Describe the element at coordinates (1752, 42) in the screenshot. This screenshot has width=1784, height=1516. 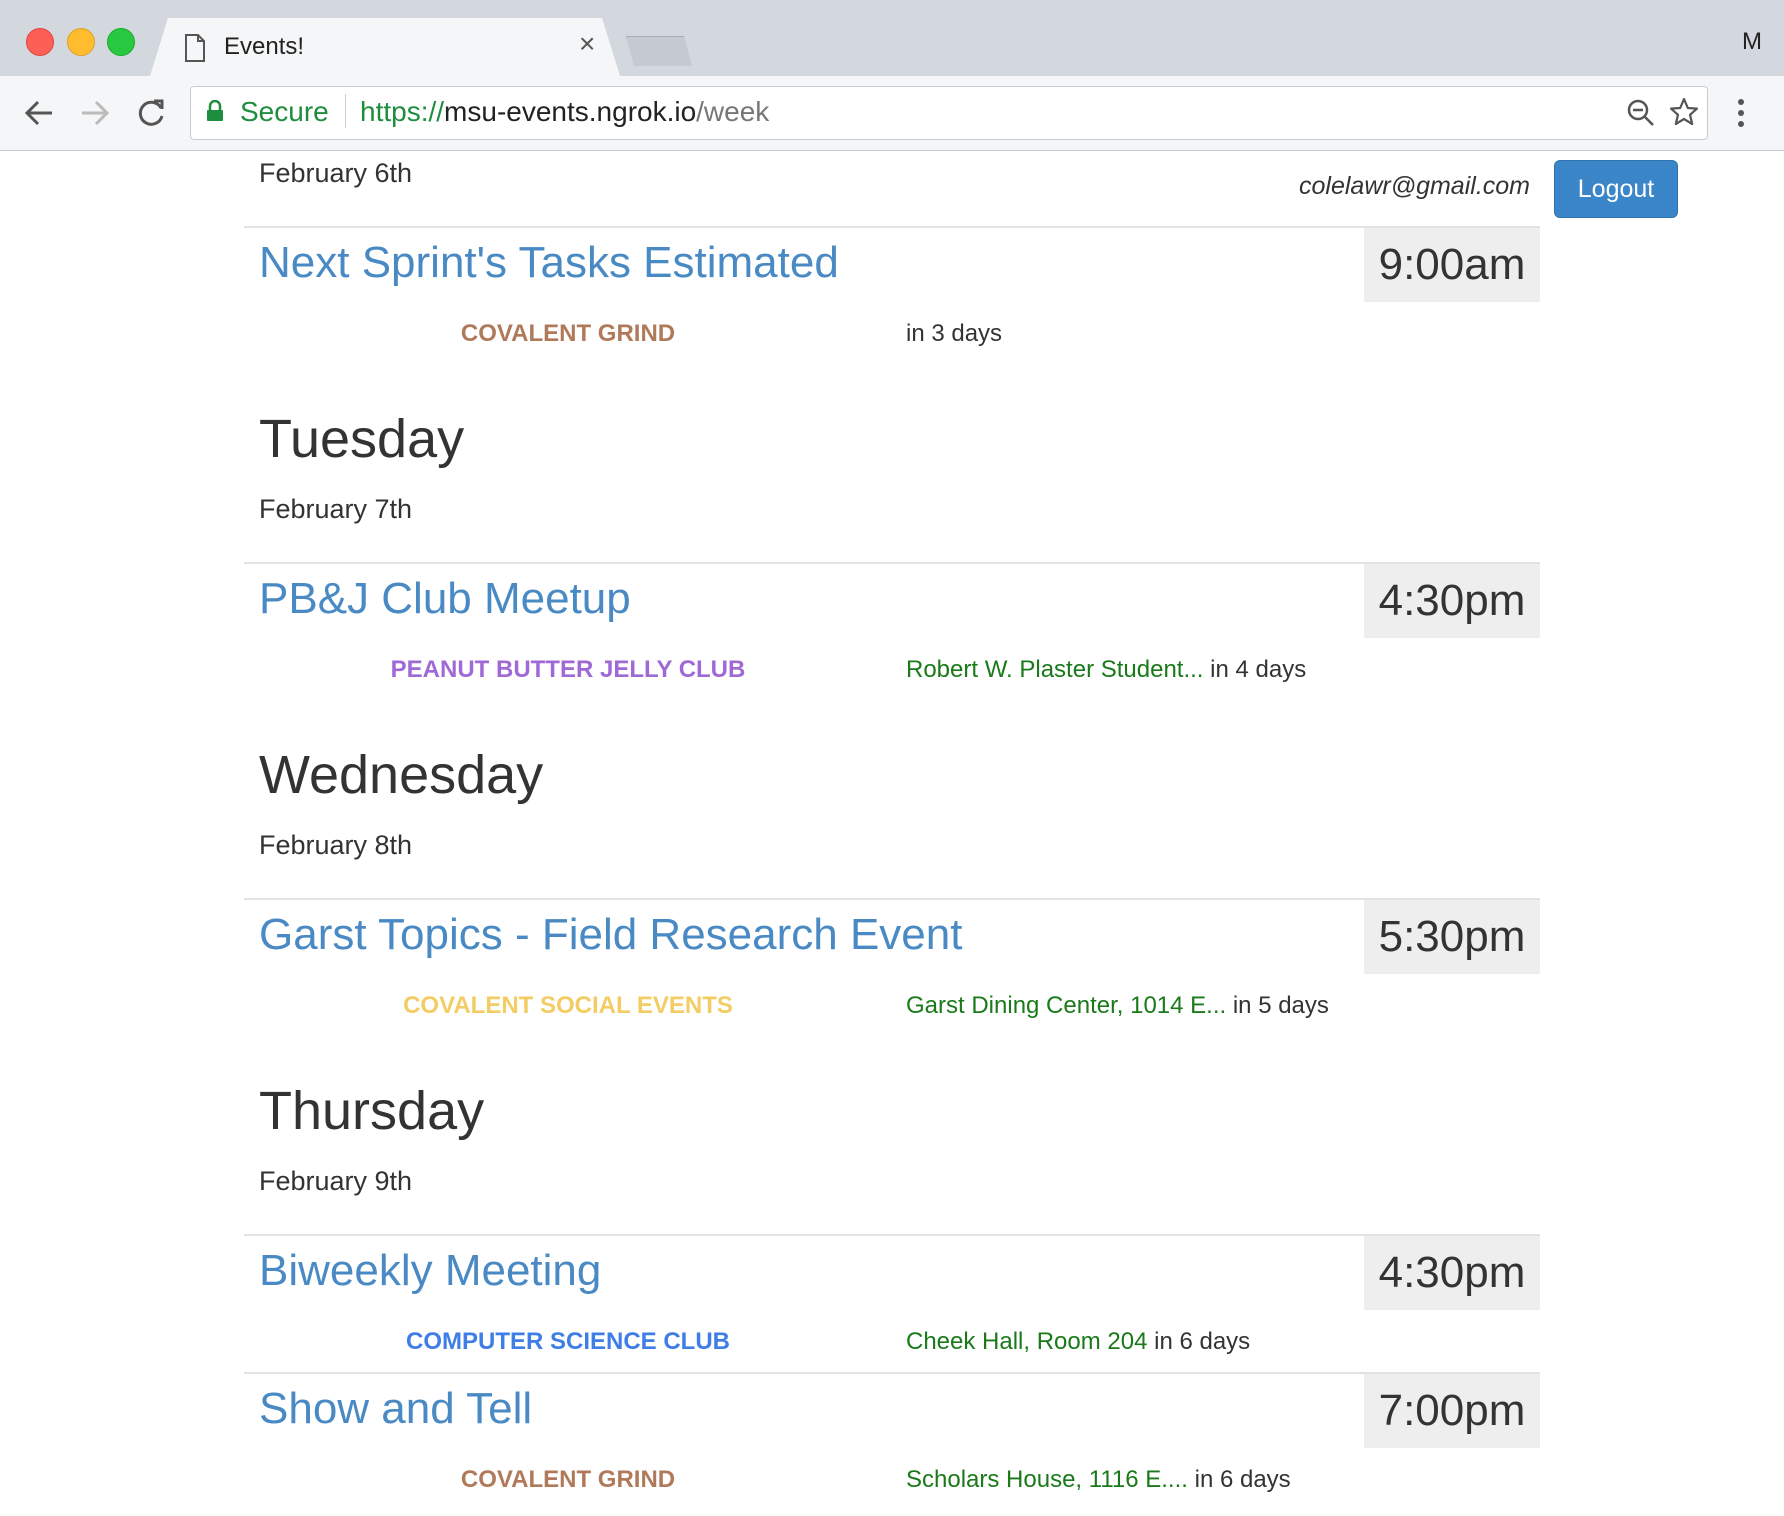
I see `profile-button: M` at that location.